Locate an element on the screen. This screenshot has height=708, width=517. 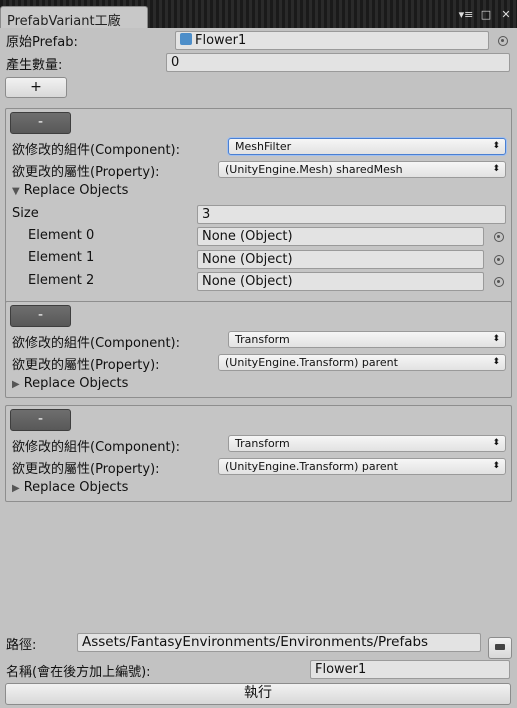
execute-button: 執行 is located at coordinates (258, 694).